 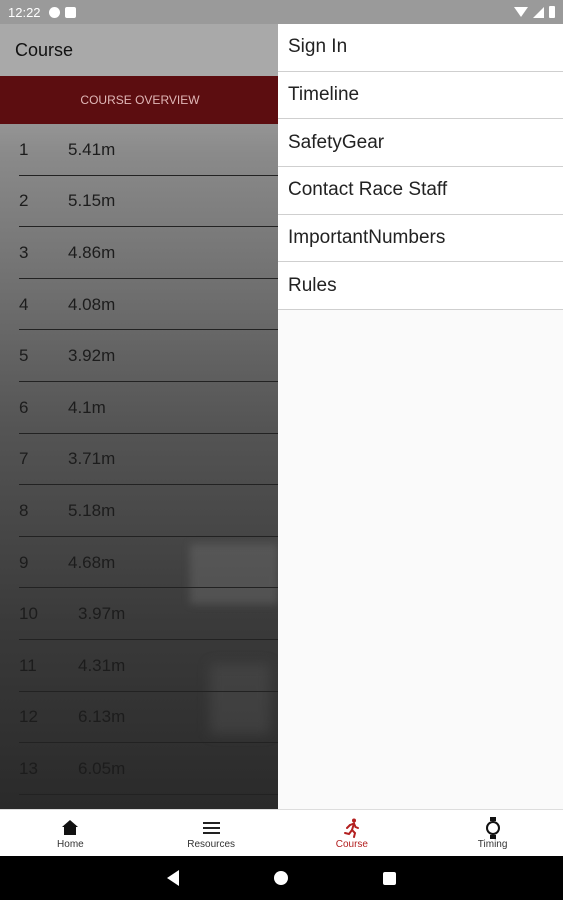 I want to click on segment-row: 10 3.97m, so click(x=139, y=614).